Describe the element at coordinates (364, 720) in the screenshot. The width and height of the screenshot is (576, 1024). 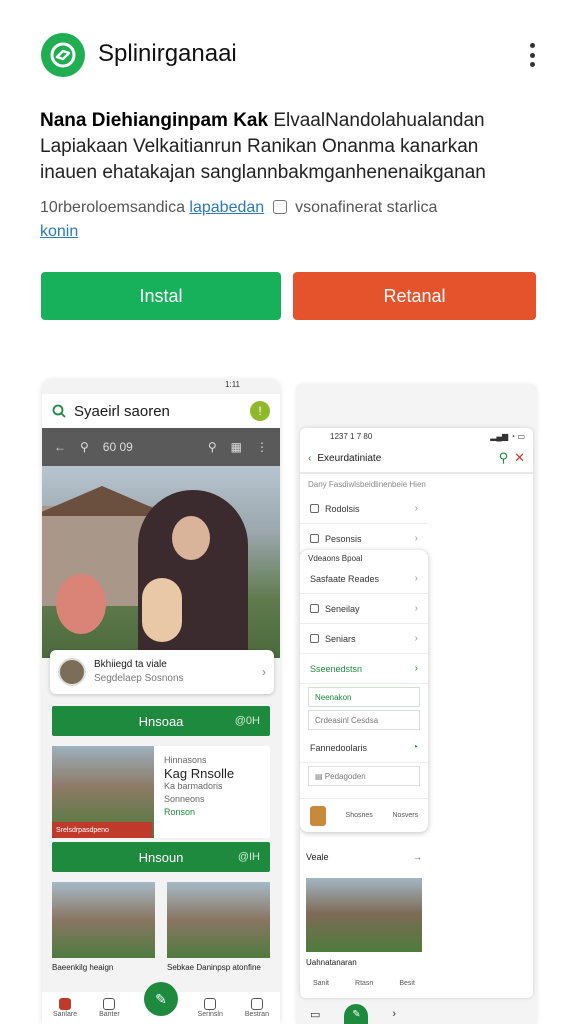
I see `text-field: Crdeasinl Cesdsa` at that location.